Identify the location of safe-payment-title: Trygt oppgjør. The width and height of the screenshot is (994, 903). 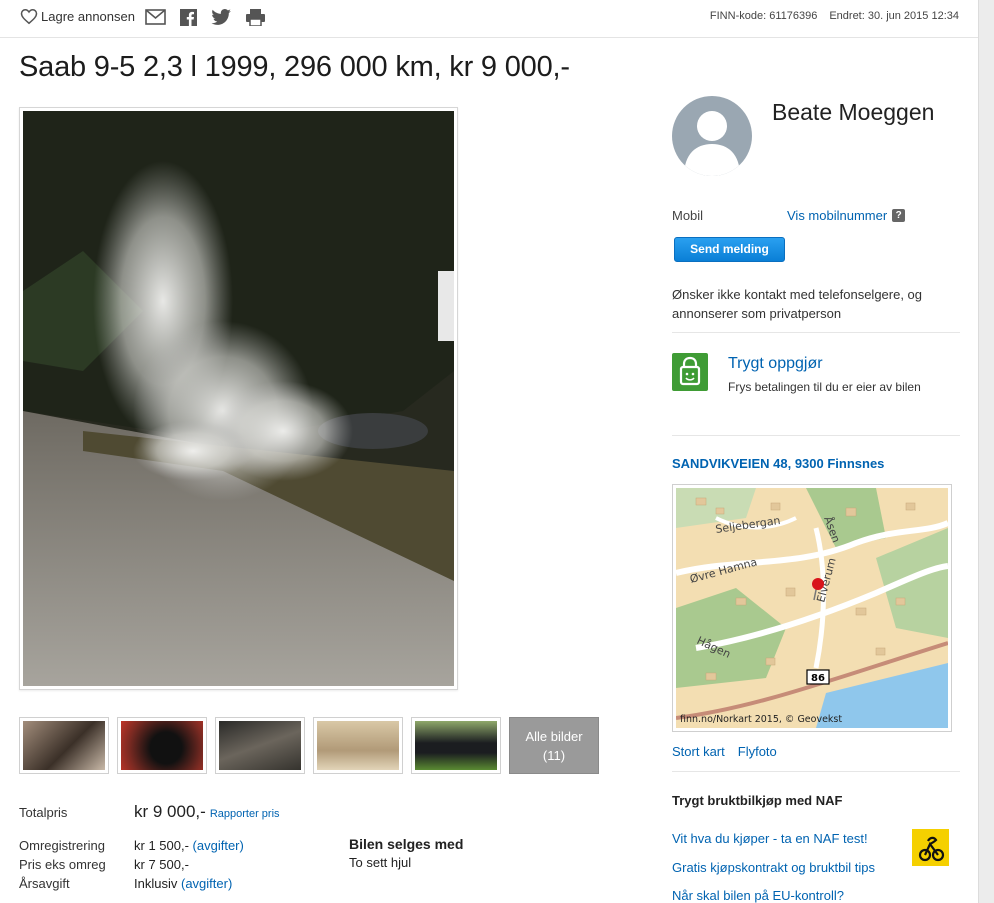
(775, 364).